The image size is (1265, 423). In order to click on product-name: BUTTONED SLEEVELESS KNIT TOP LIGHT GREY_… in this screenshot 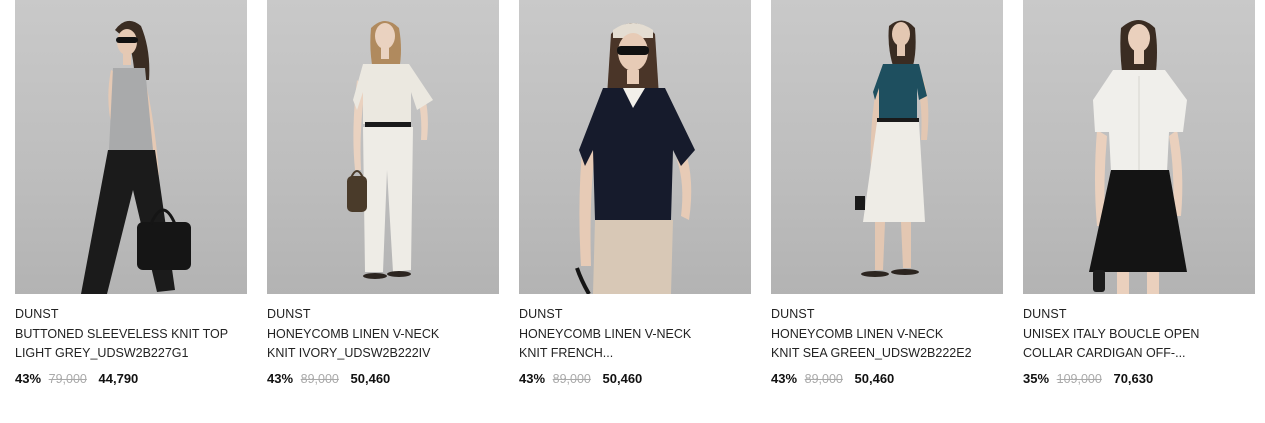, I will do `click(131, 344)`.